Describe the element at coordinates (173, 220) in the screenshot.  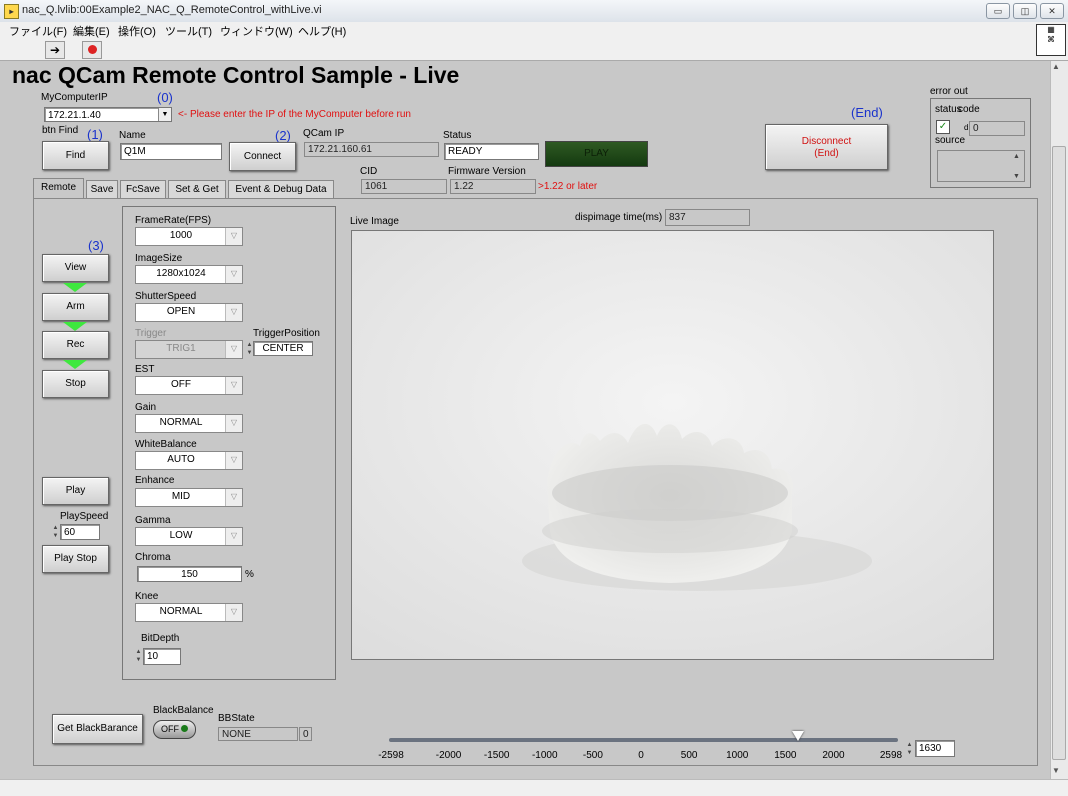
I see `framerate-label: FrameRate(FPS)` at that location.